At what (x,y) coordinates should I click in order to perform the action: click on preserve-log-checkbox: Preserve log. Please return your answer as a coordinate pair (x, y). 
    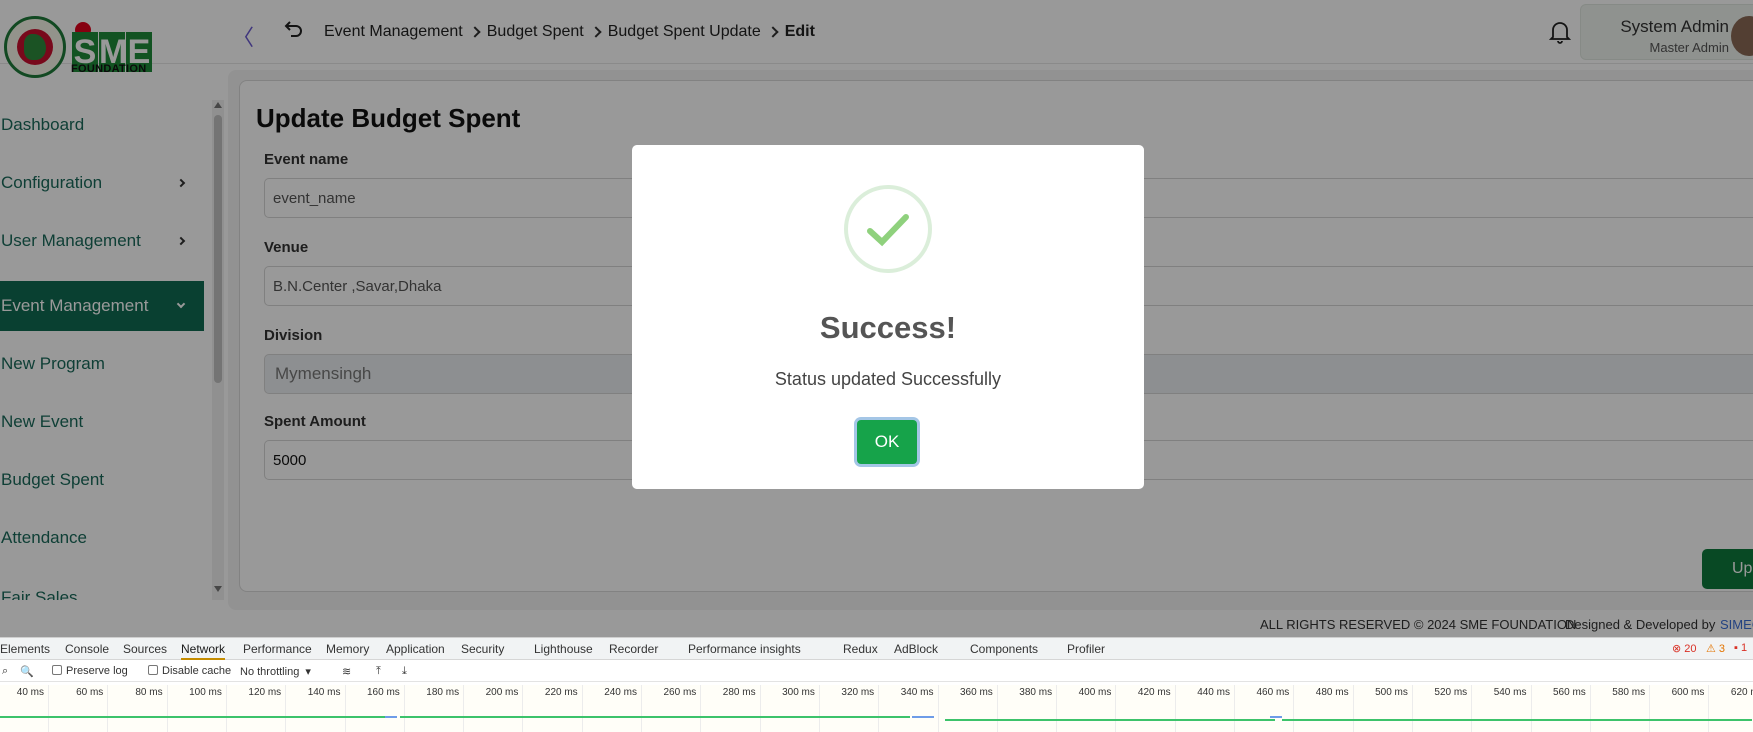
    Looking at the image, I should click on (90, 671).